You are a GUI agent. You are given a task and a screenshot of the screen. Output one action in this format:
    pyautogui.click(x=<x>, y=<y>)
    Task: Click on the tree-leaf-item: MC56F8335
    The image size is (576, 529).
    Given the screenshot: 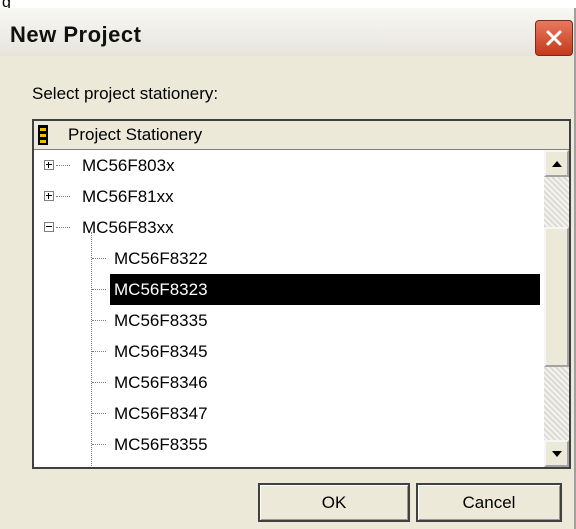 What is the action you would take?
    pyautogui.click(x=289, y=320)
    